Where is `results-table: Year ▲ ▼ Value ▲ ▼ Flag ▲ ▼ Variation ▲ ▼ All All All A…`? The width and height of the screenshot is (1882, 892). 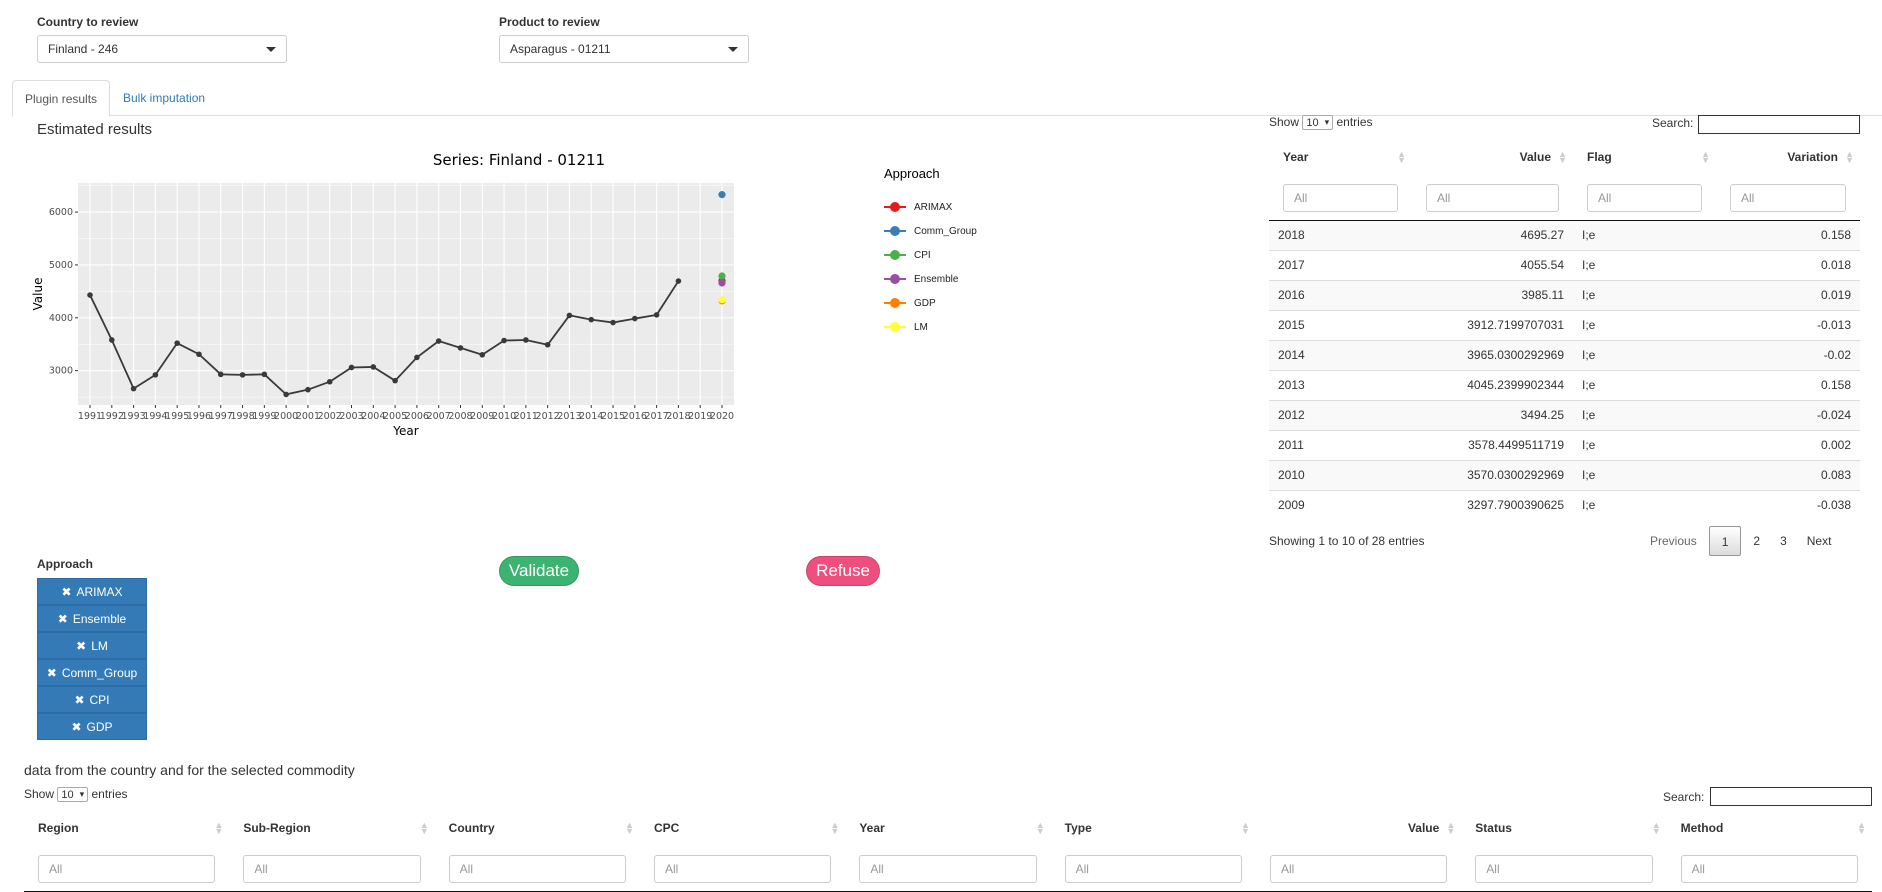
results-table: Year ▲ ▼ Value ▲ ▼ Flag ▲ ▼ Variation ▲ ▼ All All All A… is located at coordinates (1564, 329).